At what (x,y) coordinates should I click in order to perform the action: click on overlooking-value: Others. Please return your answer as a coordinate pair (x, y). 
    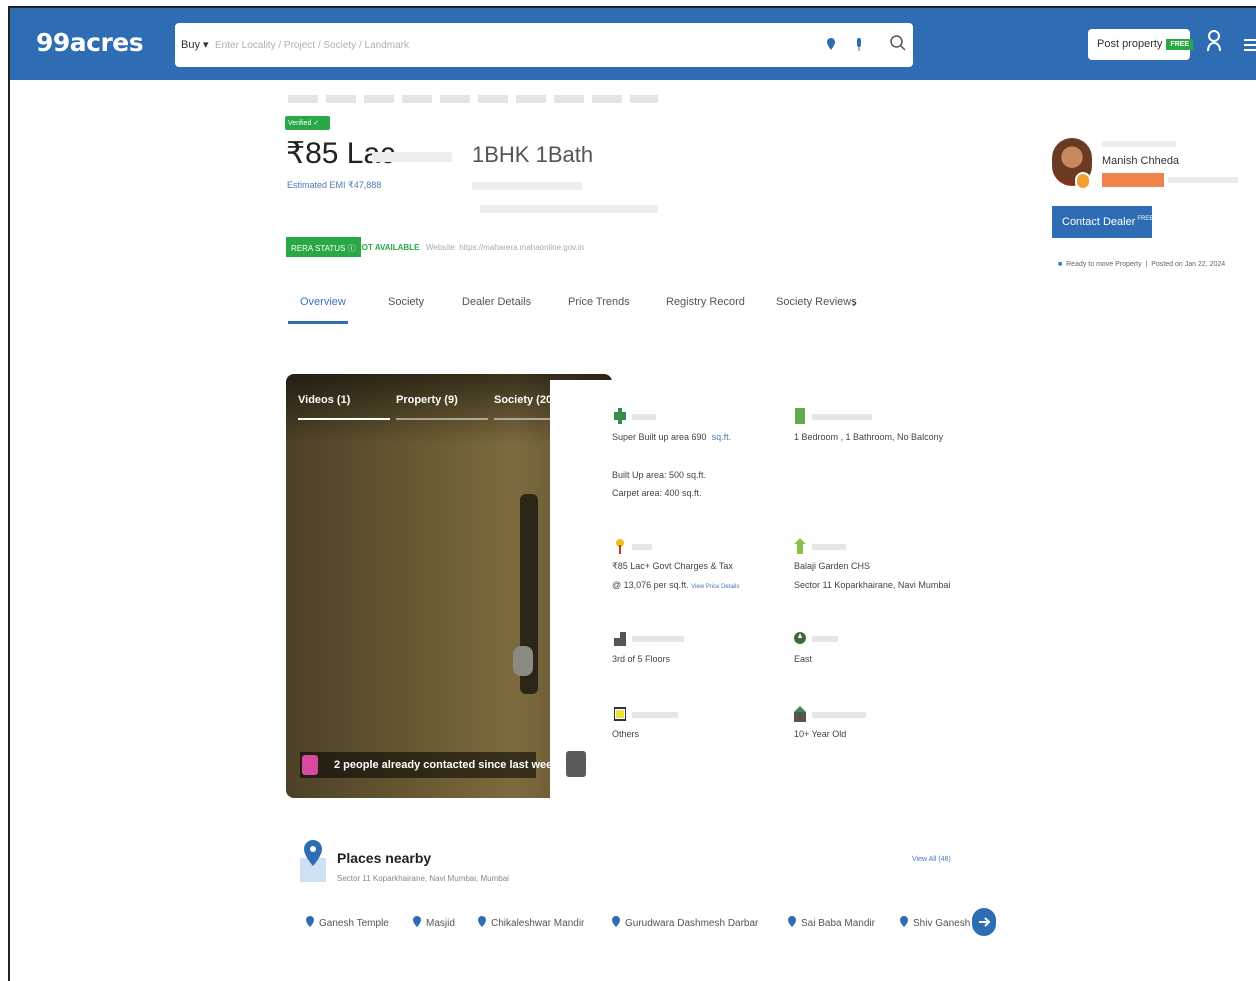
    Looking at the image, I should click on (626, 734).